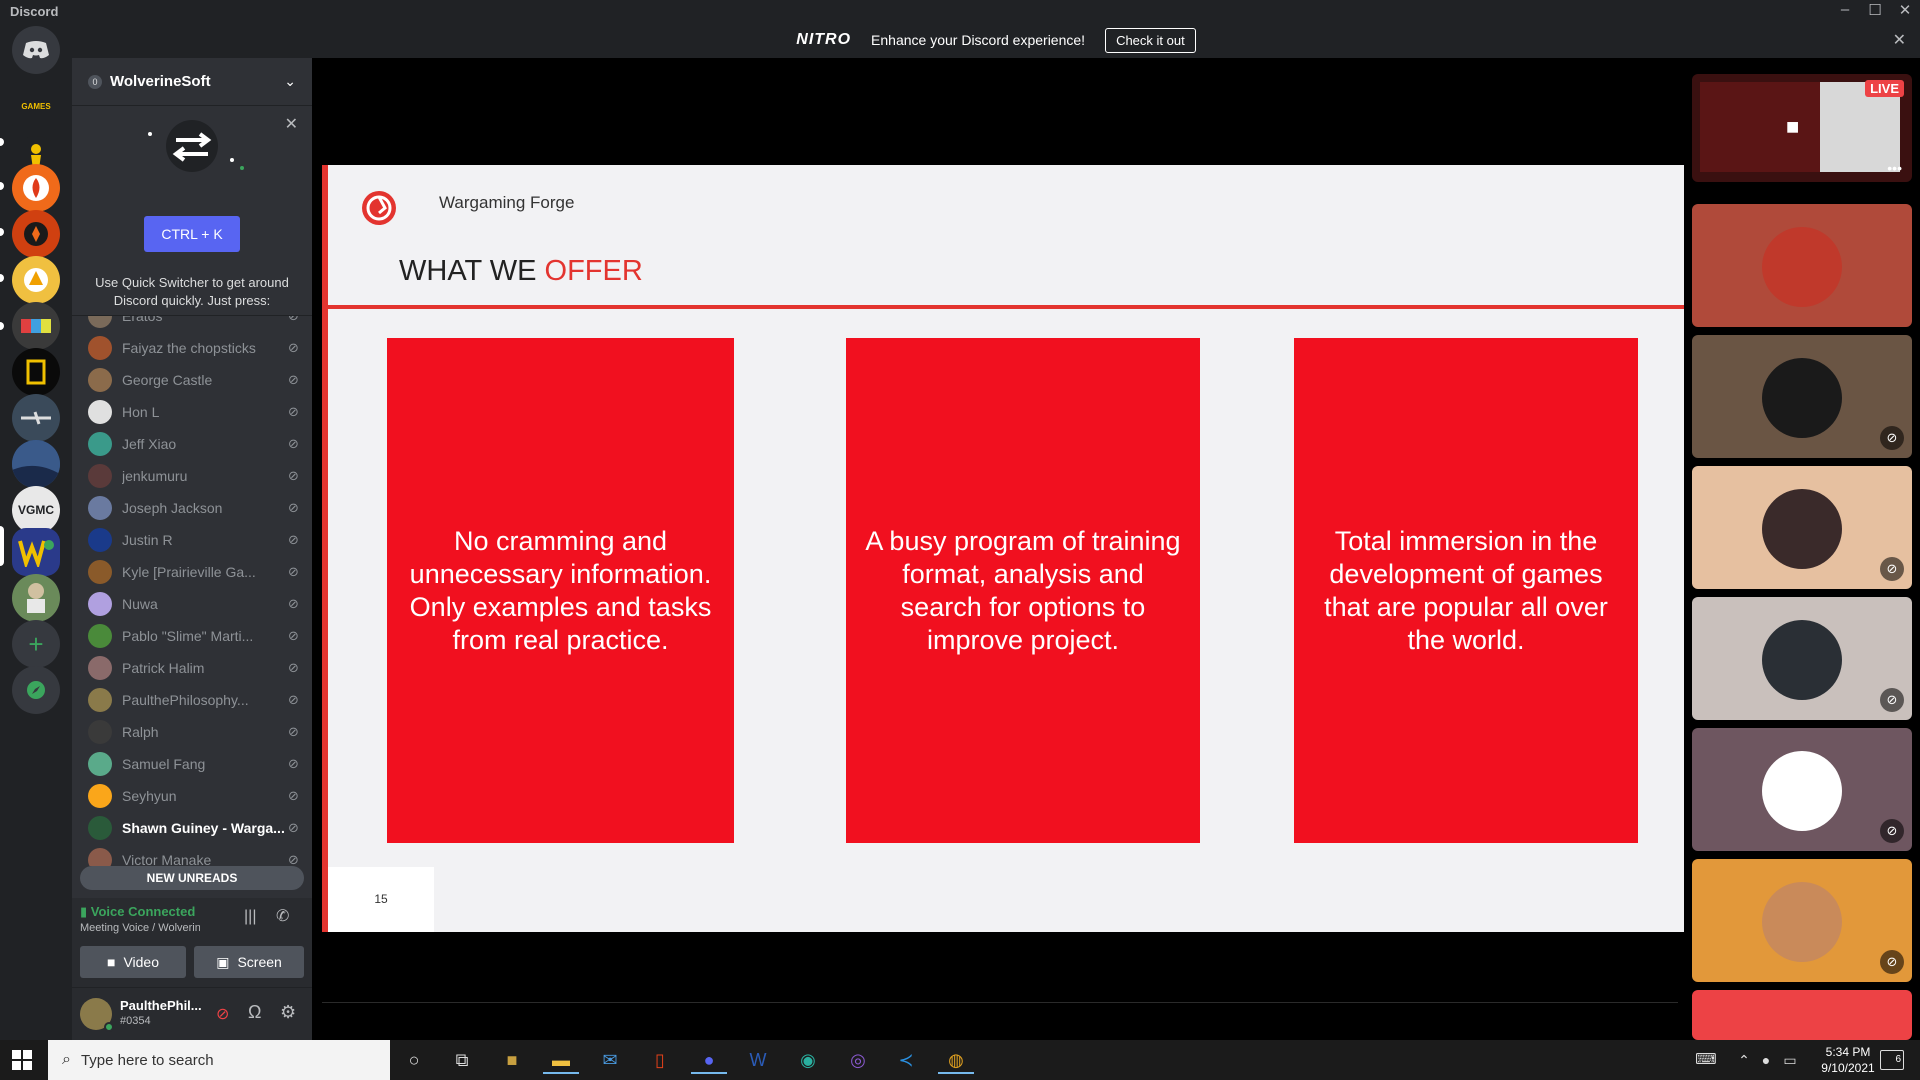 Image resolution: width=1920 pixels, height=1080 pixels. Describe the element at coordinates (192, 732) in the screenshot. I see `voice-member: Ralph ⊘` at that location.